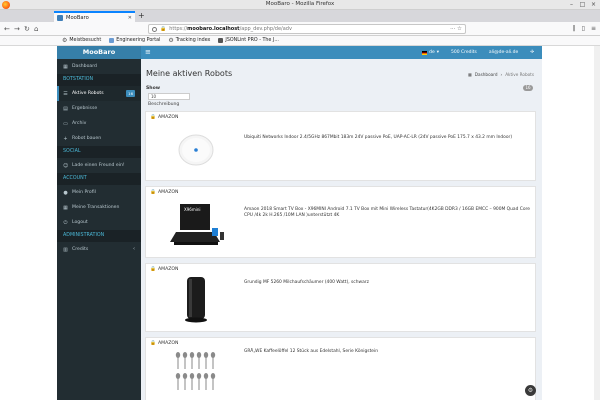 The height and width of the screenshot is (400, 600). What do you see at coordinates (196, 374) in the screenshot?
I see `product-image-spoons` at bounding box center [196, 374].